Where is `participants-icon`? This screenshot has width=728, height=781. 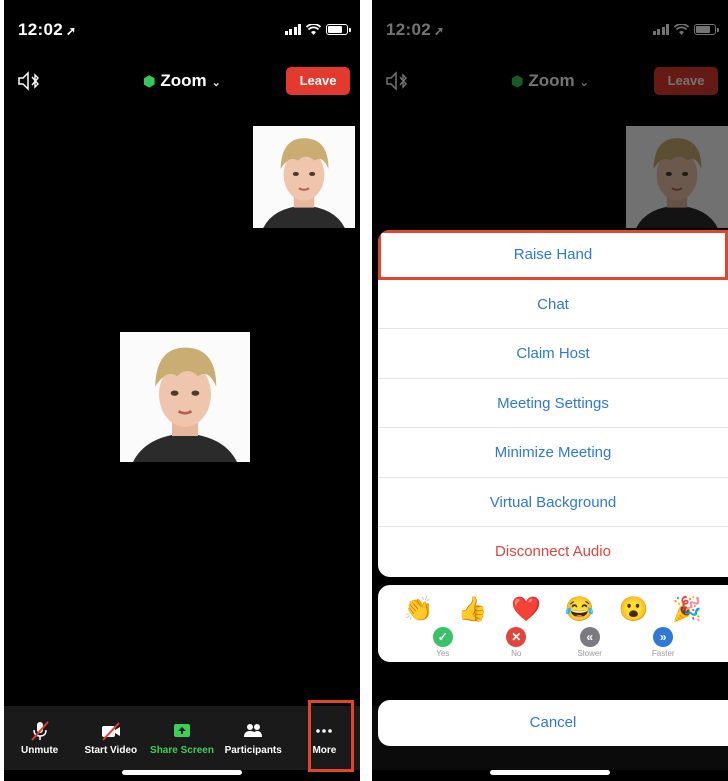
participants-icon is located at coordinates (253, 730).